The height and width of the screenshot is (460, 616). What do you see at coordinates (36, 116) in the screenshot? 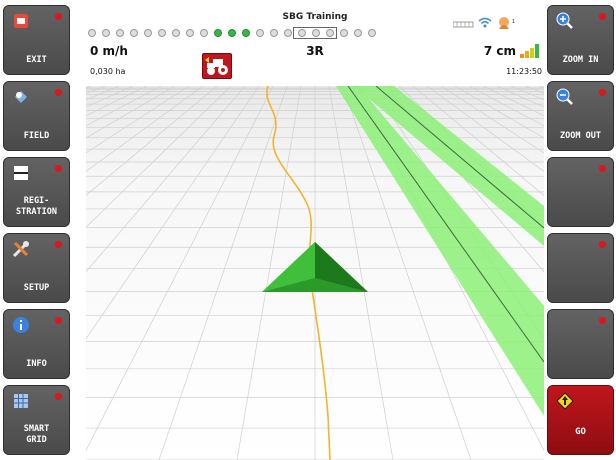
I see `field-button: FIELD` at bounding box center [36, 116].